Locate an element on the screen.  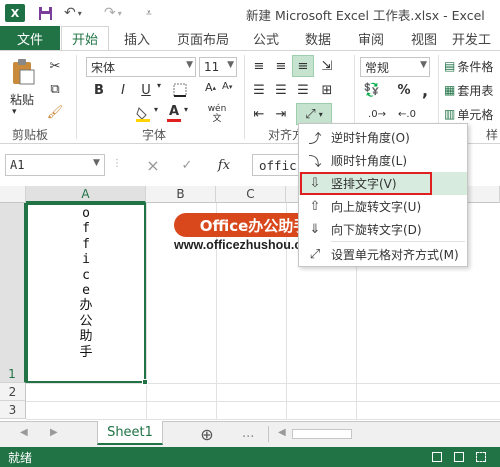
normal-view-icon is located at coordinates (437, 457).